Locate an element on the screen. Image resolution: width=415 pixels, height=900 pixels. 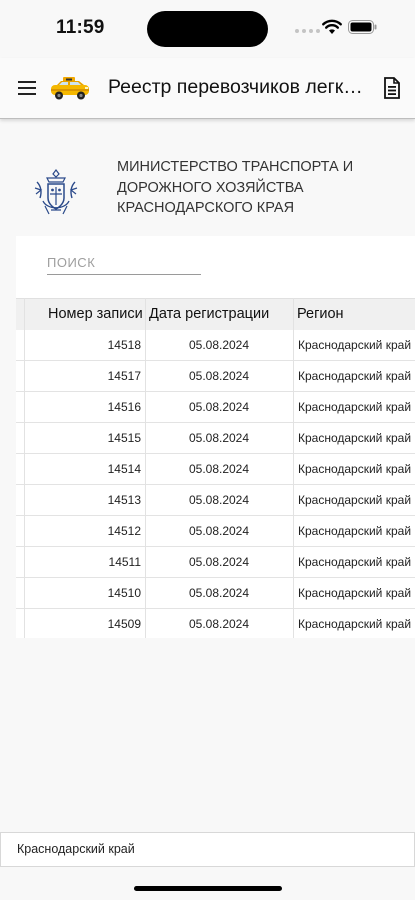
status-bar: 11:59 is located at coordinates (207, 29).